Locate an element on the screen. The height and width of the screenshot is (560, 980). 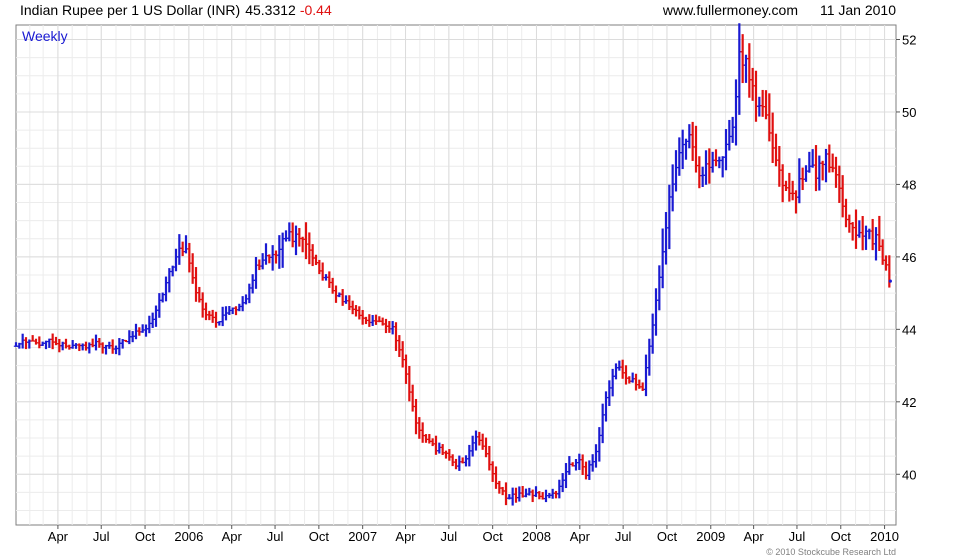
y-tick-label: 46 is located at coordinates (909, 257).